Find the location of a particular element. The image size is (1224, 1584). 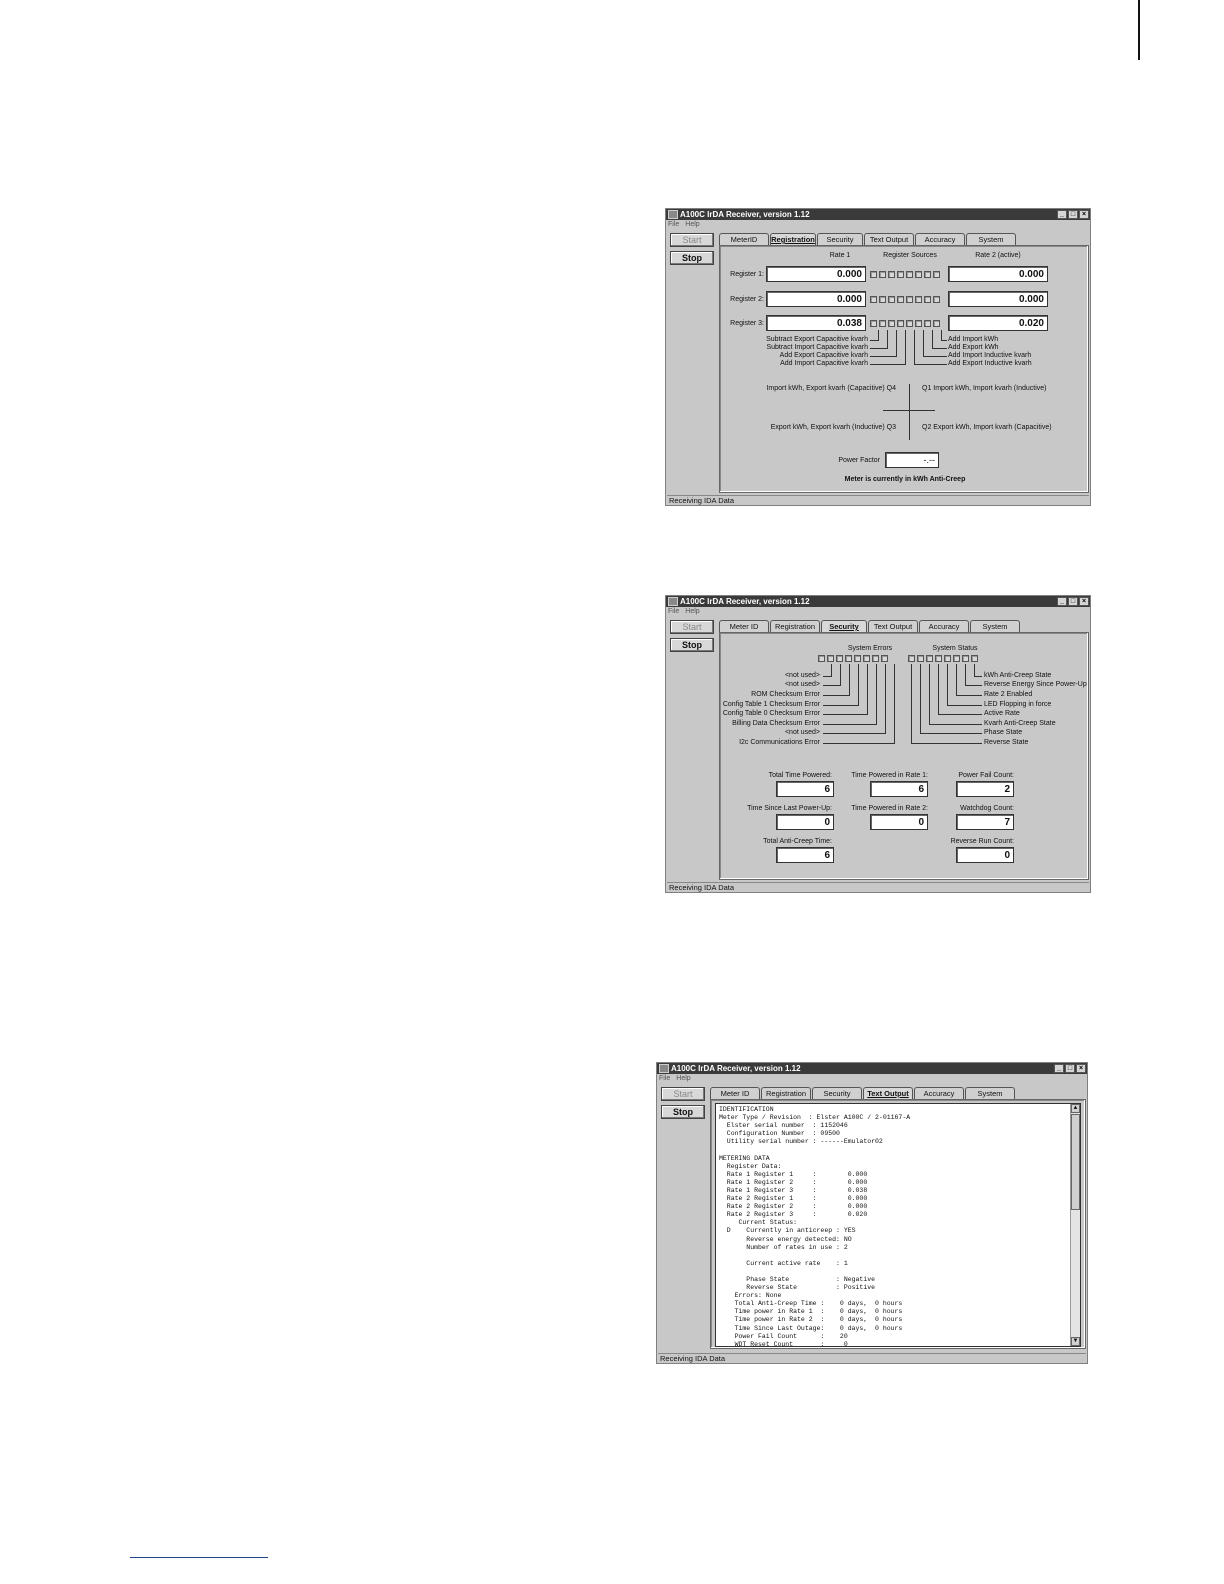

scroll-down-arrow-icon: ▼ is located at coordinates (1075, 1341).